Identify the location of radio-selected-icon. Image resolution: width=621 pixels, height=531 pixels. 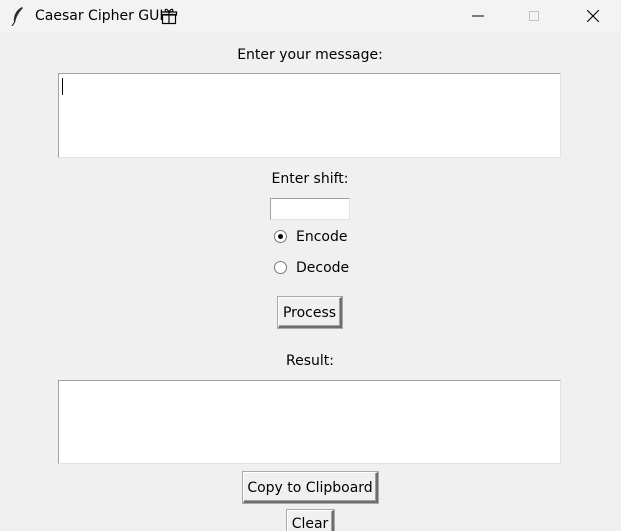
(280, 236).